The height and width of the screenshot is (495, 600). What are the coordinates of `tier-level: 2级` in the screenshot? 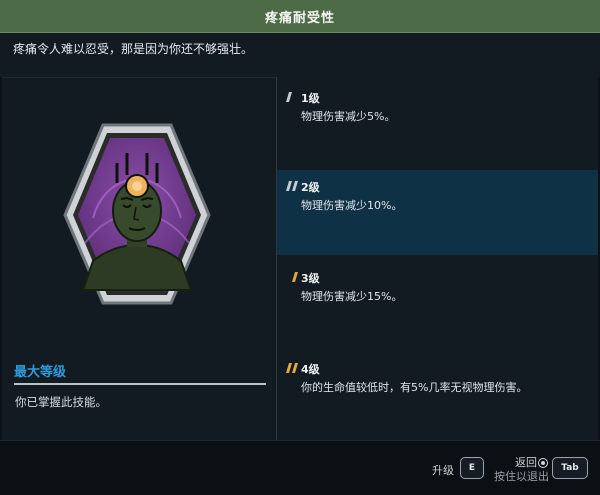 It's located at (310, 187).